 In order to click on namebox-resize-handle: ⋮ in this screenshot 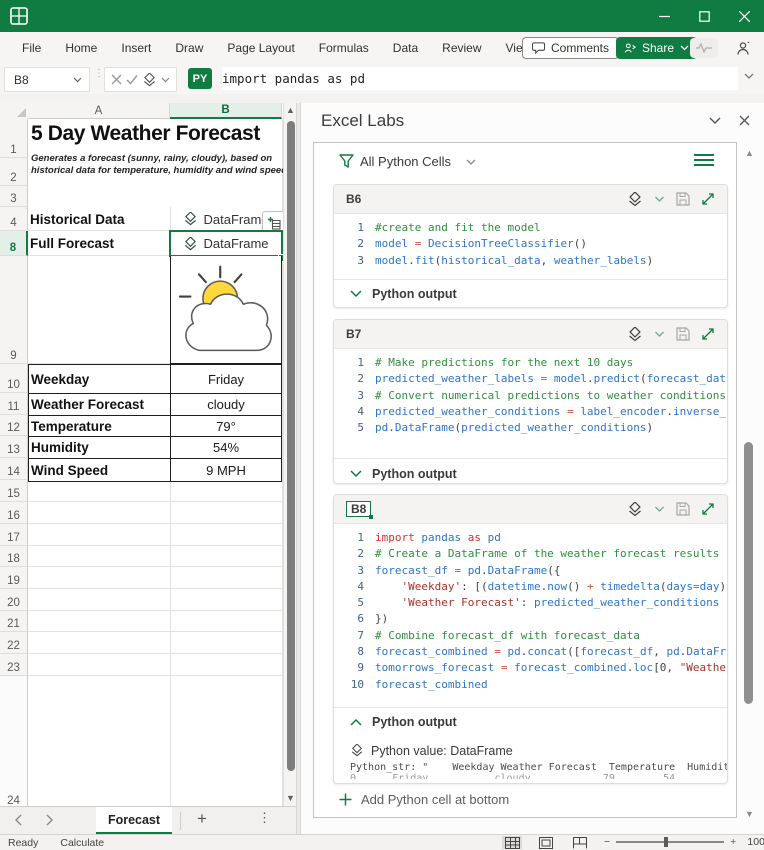, I will do `click(99, 77)`.